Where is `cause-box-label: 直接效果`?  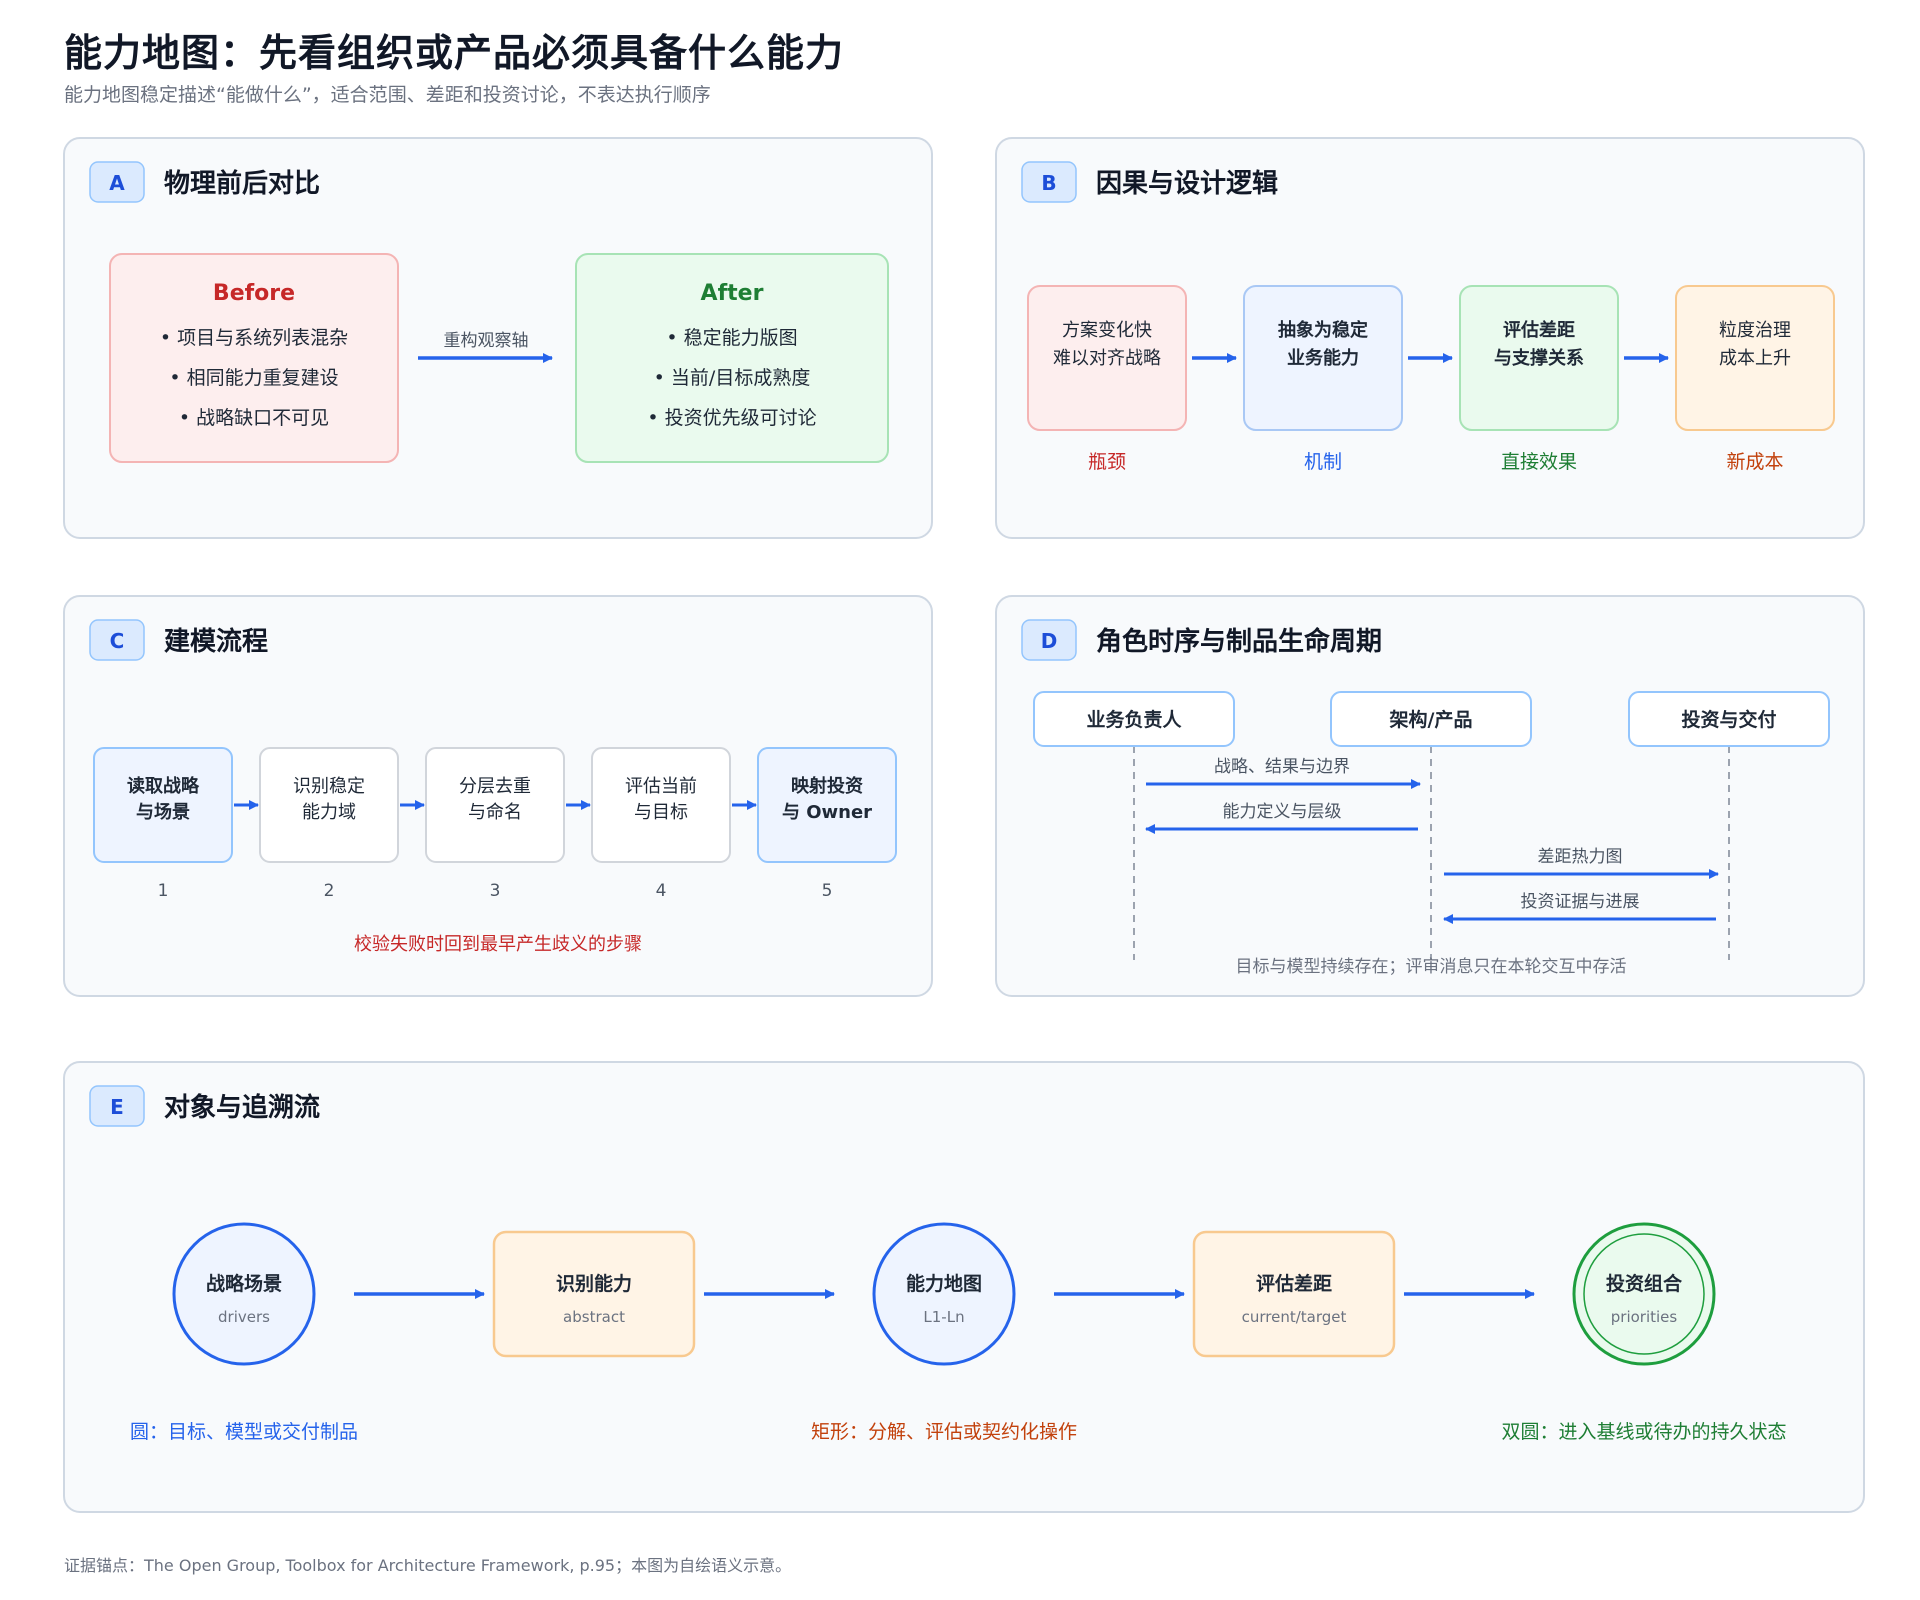 cause-box-label: 直接效果 is located at coordinates (1539, 462).